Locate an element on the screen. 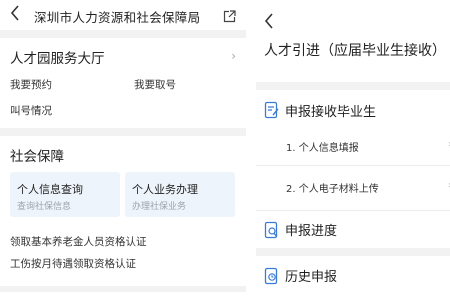 The image size is (450, 300). page-title: 深圳市人力资源和社会保障局 is located at coordinates (117, 17).